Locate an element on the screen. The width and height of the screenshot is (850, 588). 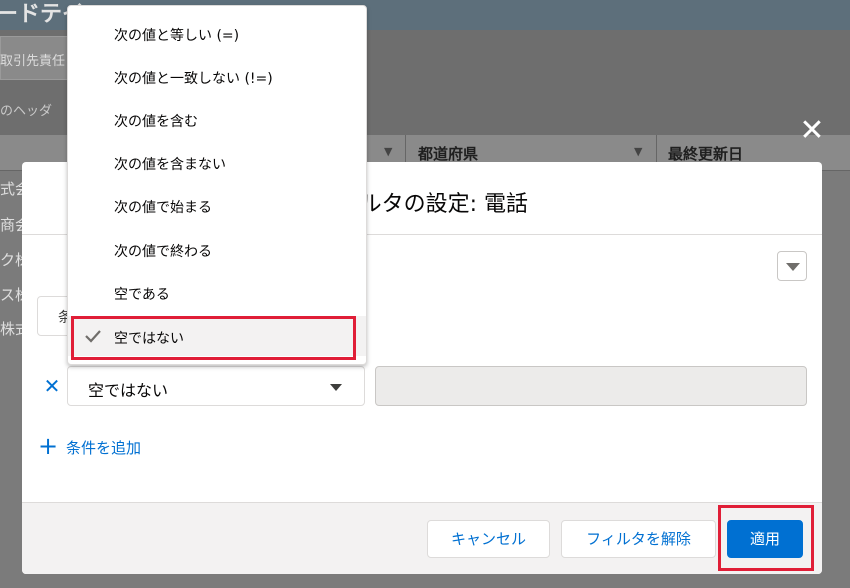
filter-logic-toggle-button is located at coordinates (792, 266).